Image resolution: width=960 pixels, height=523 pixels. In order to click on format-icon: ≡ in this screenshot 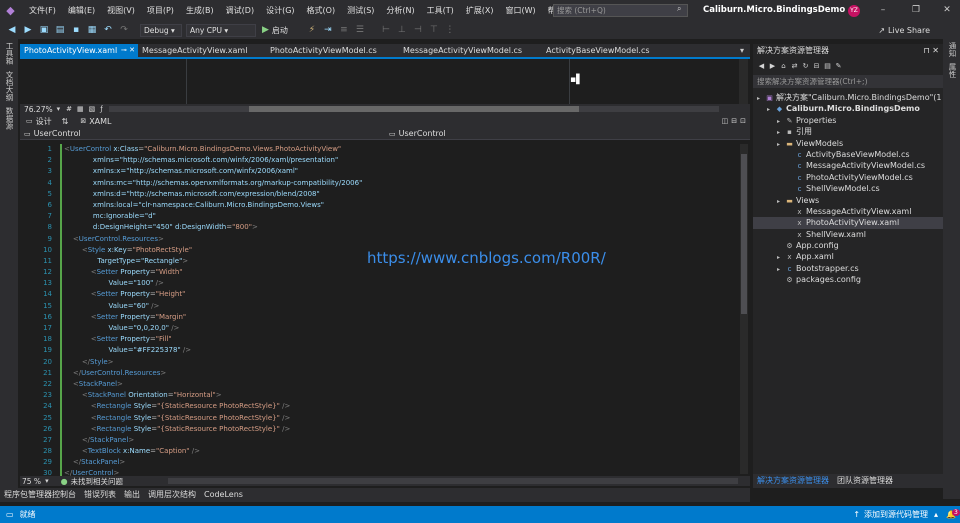, I will do `click(344, 30)`.